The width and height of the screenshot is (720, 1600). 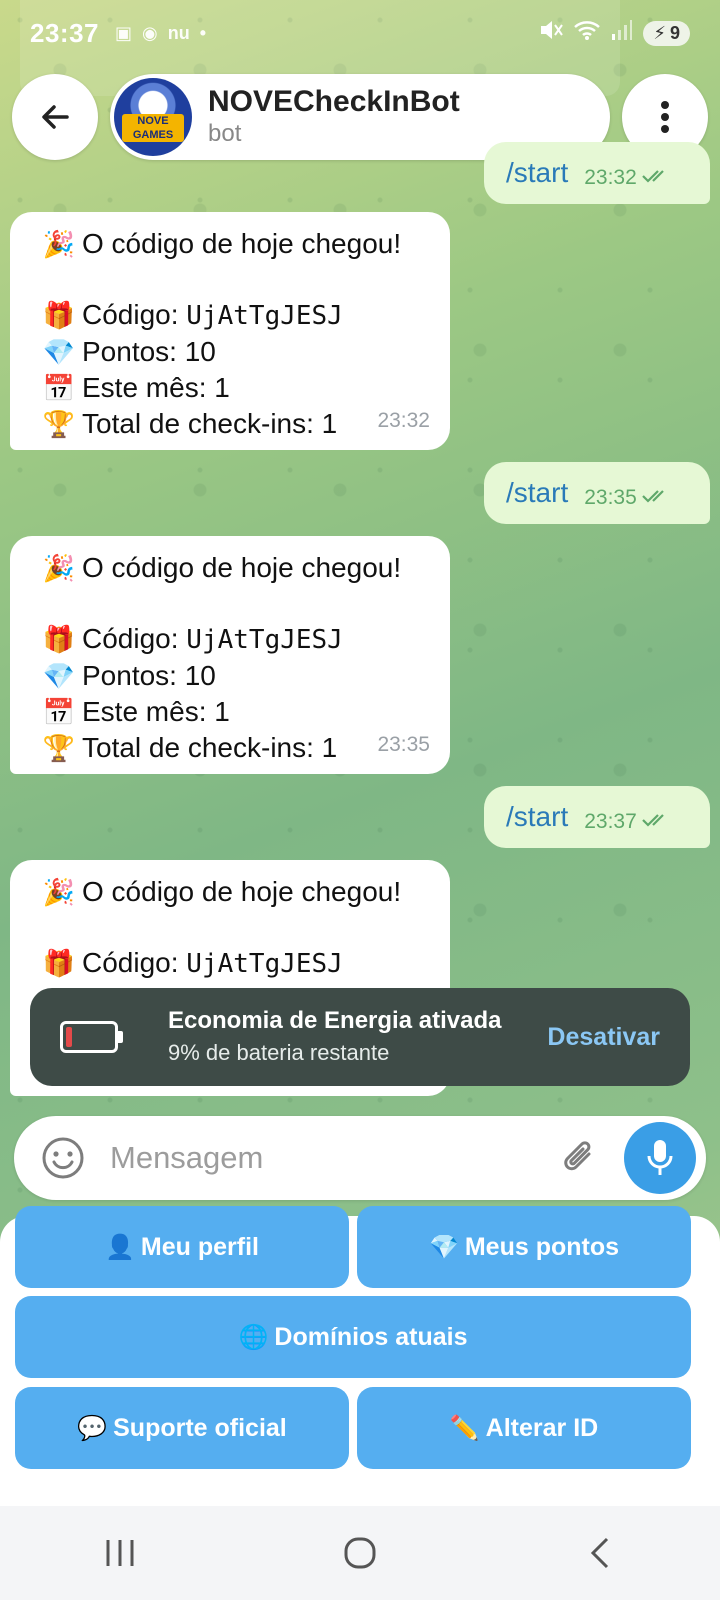 What do you see at coordinates (335, 1020) in the screenshot?
I see `toast-title: Economia de Energia ativada` at bounding box center [335, 1020].